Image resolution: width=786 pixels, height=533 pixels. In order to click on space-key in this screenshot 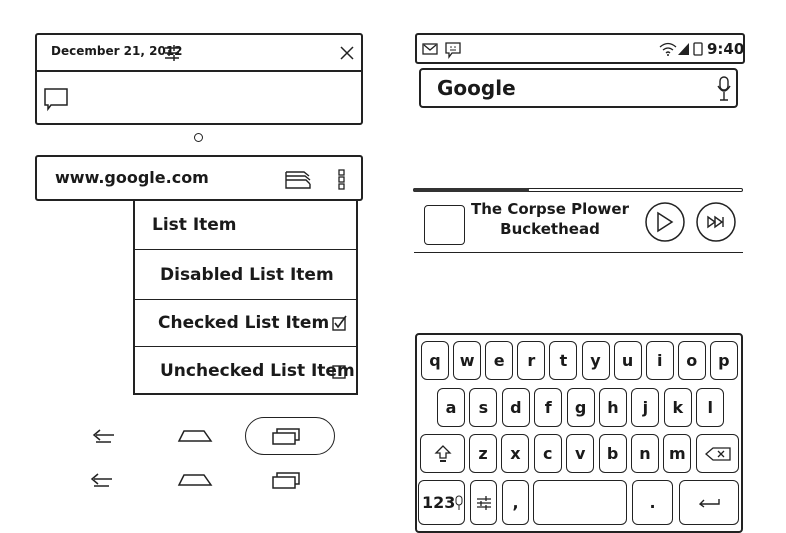, I will do `click(580, 502)`.